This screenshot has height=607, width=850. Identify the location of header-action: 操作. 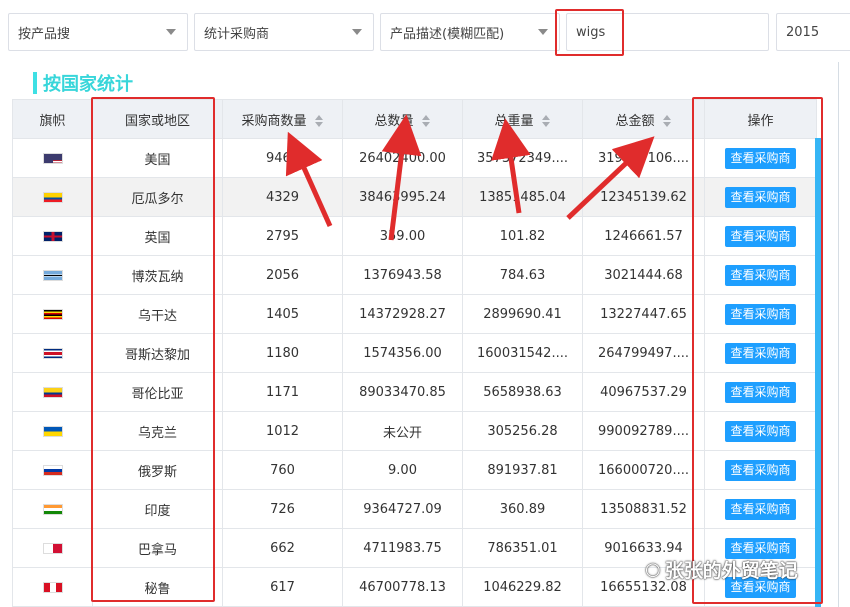
(760, 119).